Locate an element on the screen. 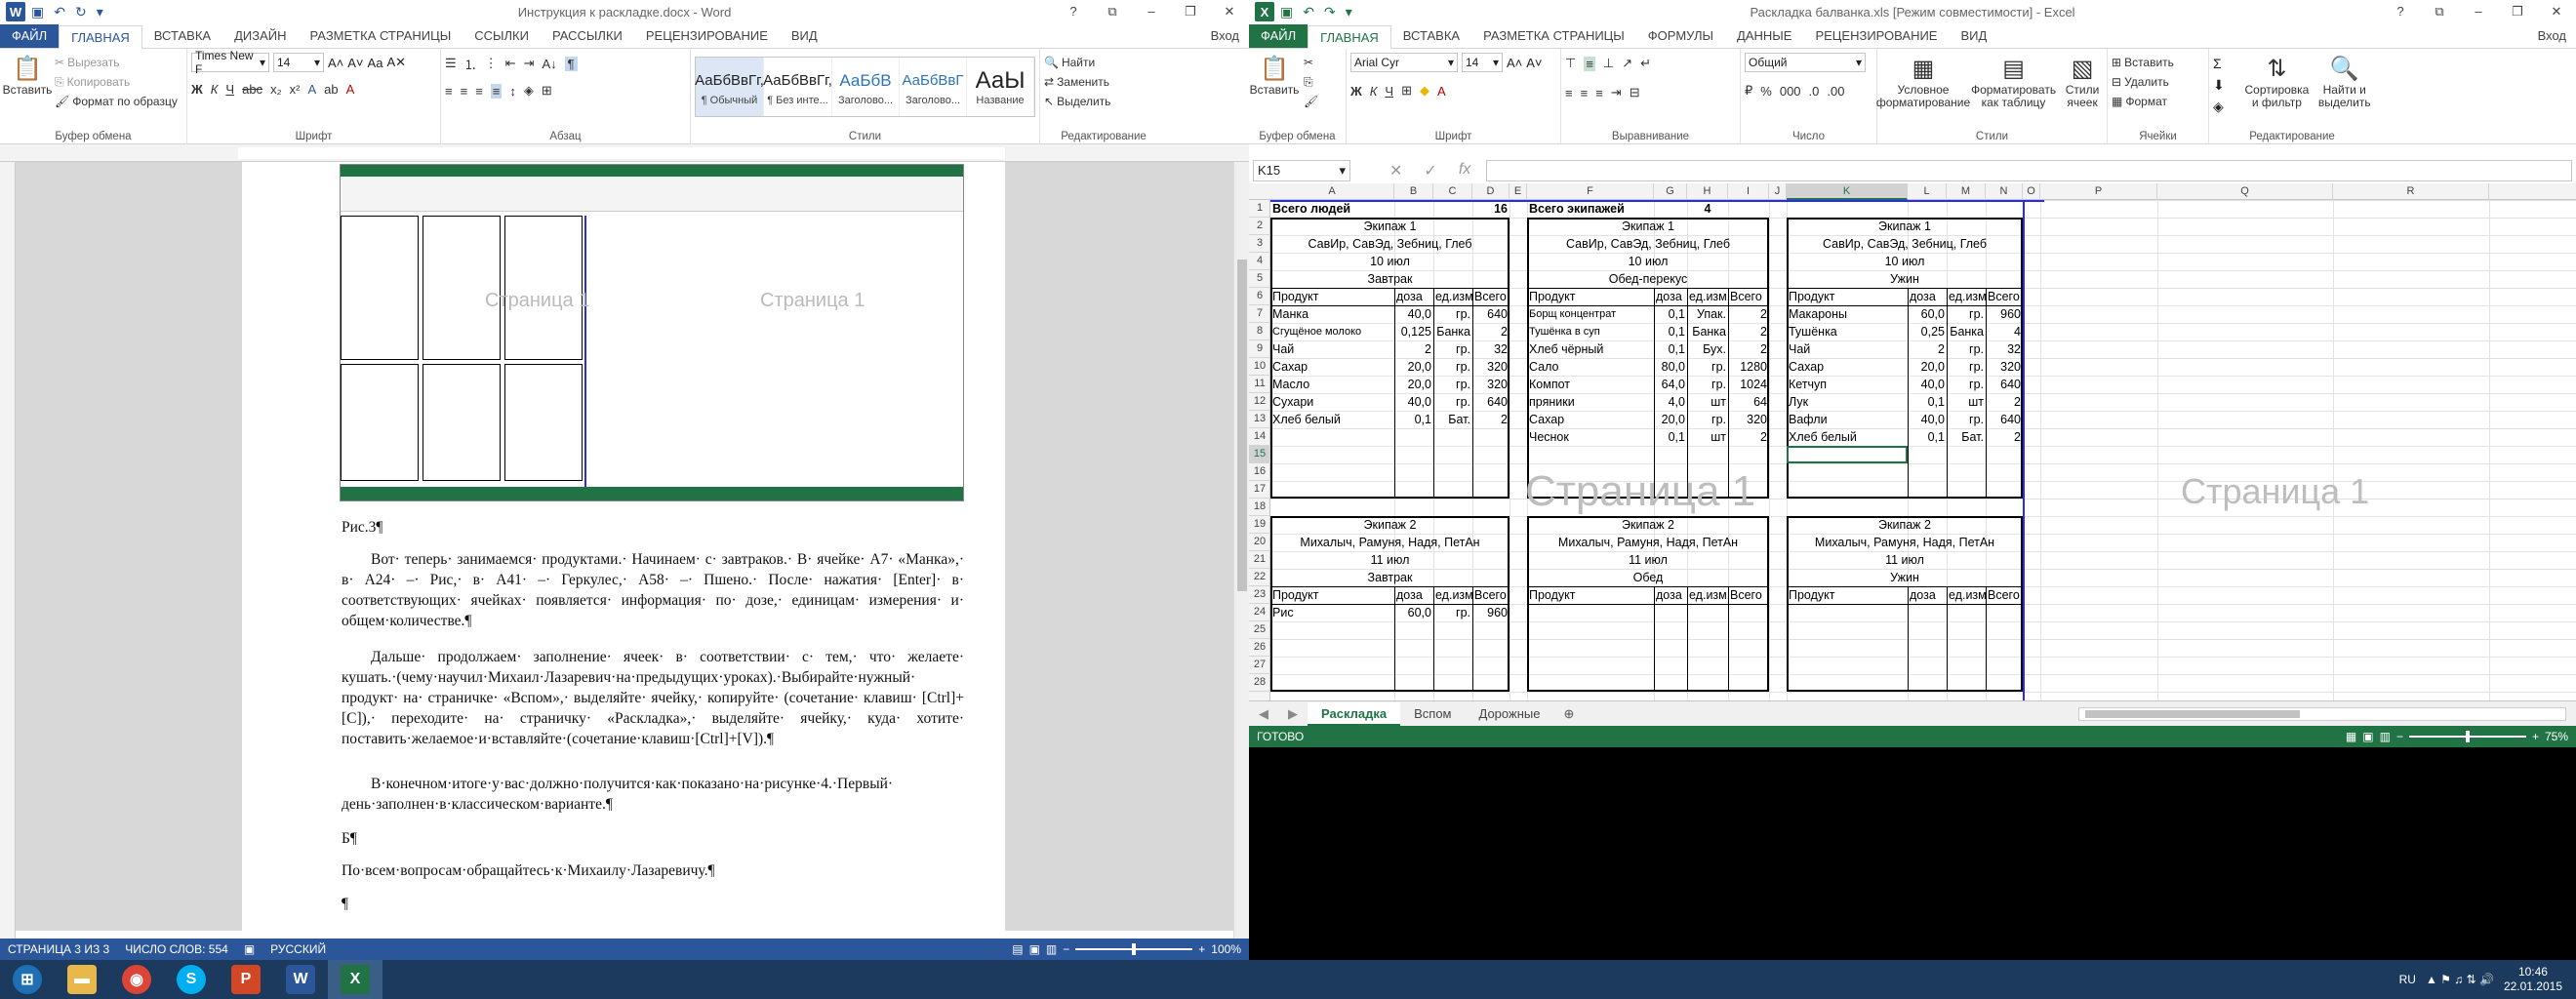  font-name-combo: Times New F ▾ is located at coordinates (230, 63).